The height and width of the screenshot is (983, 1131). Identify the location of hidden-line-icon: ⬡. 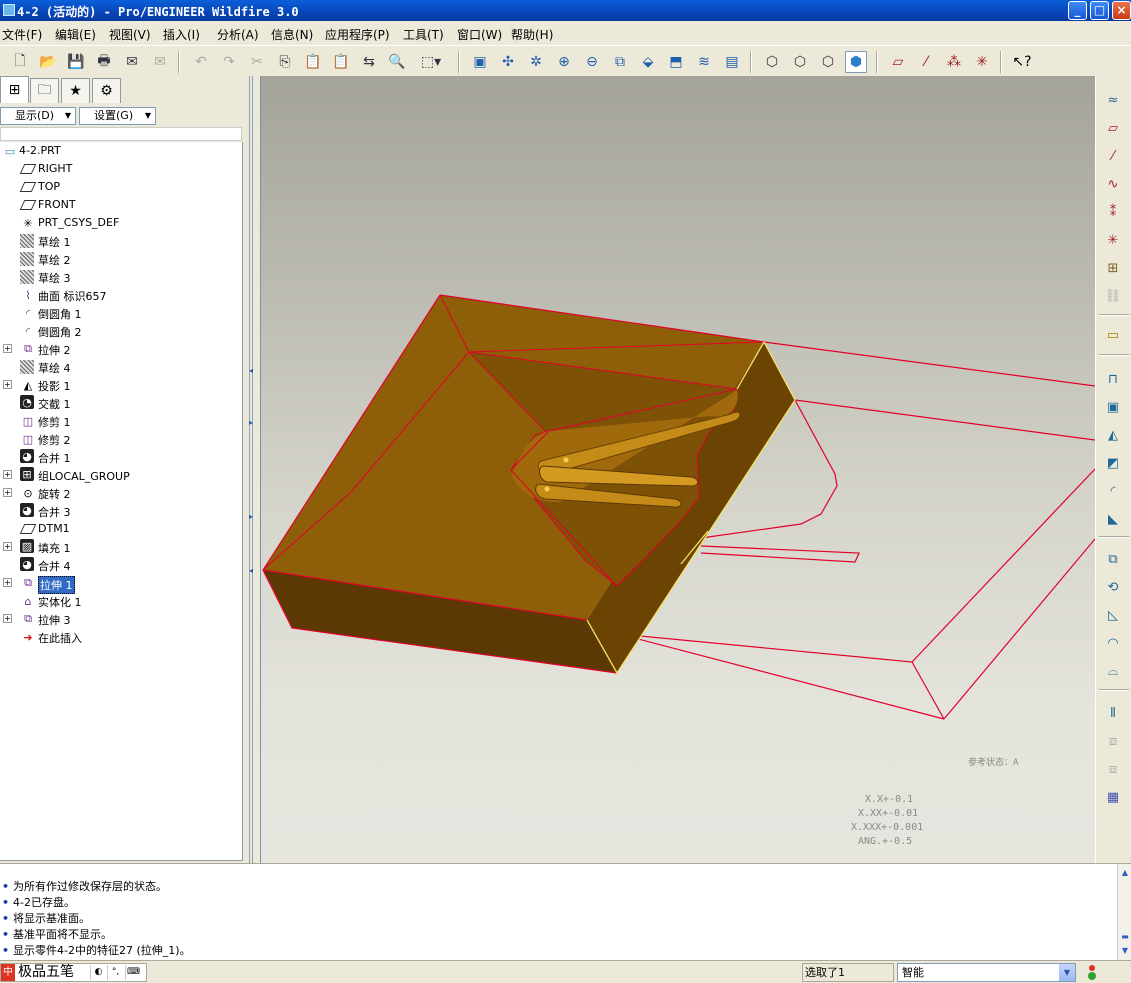
(800, 62).